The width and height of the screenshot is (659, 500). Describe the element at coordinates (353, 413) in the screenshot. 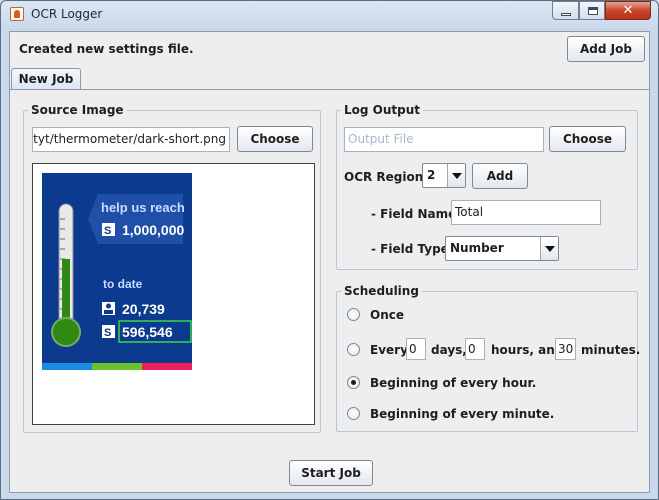

I see `schedule-minute-radio` at that location.